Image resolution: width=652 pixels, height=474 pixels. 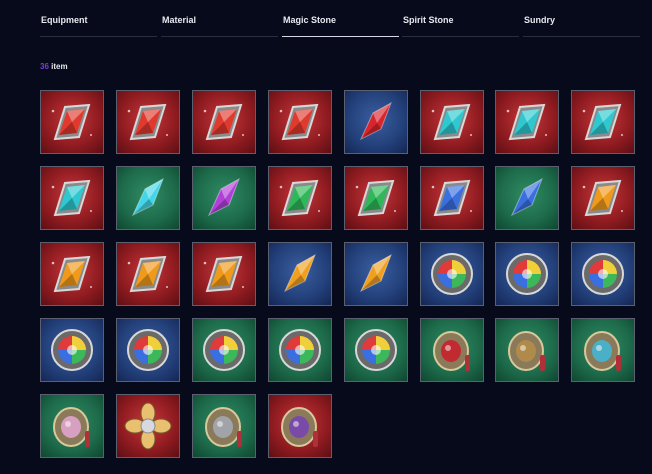 I want to click on tab-material: Material, so click(x=219, y=18).